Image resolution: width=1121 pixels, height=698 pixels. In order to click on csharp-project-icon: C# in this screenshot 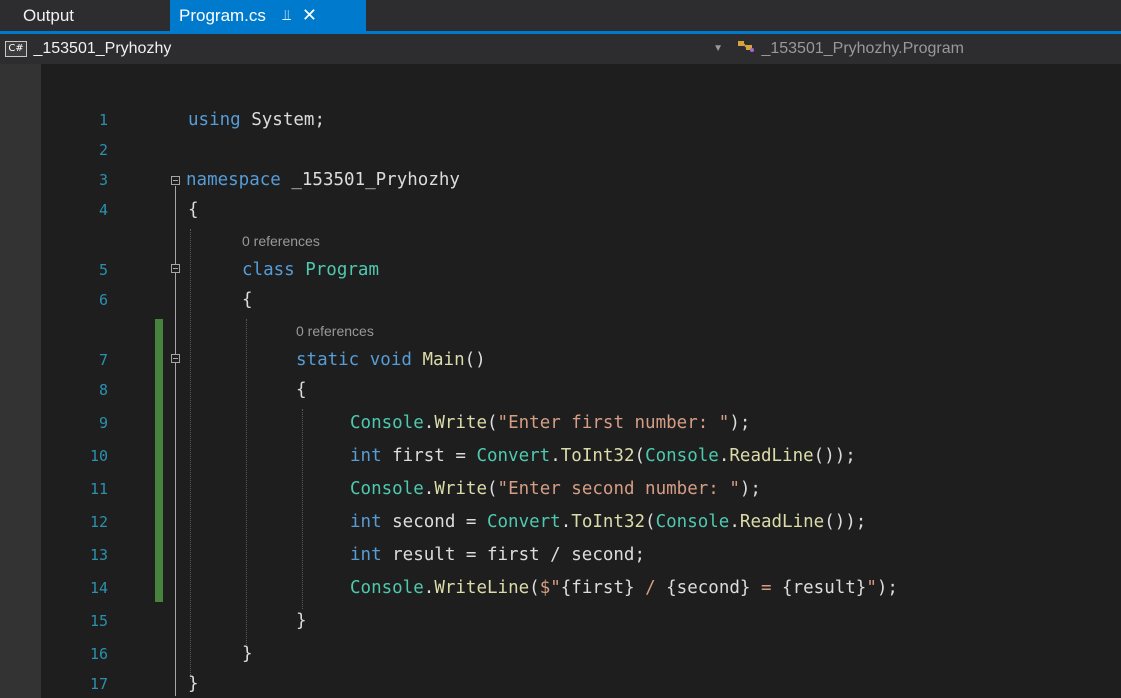, I will do `click(16, 48)`.